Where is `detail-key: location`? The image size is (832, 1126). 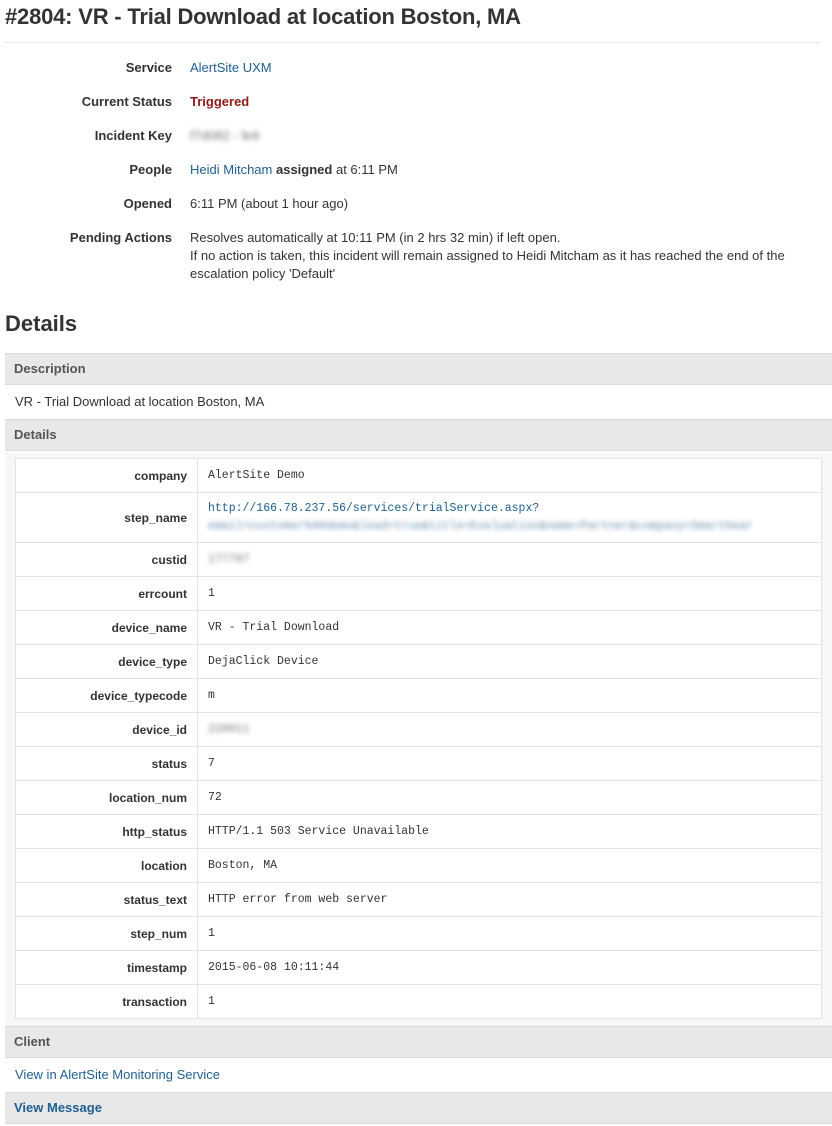 detail-key: location is located at coordinates (106, 865).